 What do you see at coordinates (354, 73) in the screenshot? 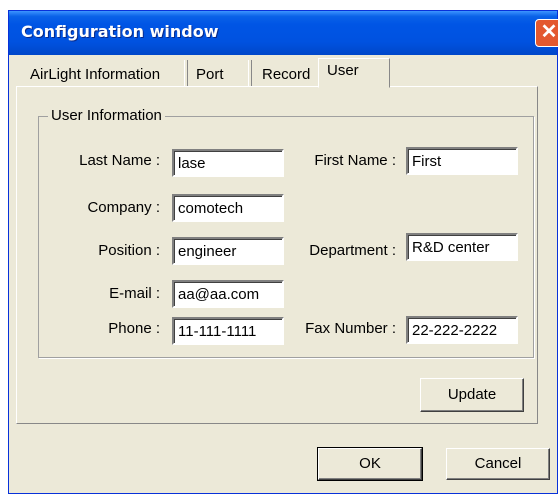
I see `tab-user: User` at bounding box center [354, 73].